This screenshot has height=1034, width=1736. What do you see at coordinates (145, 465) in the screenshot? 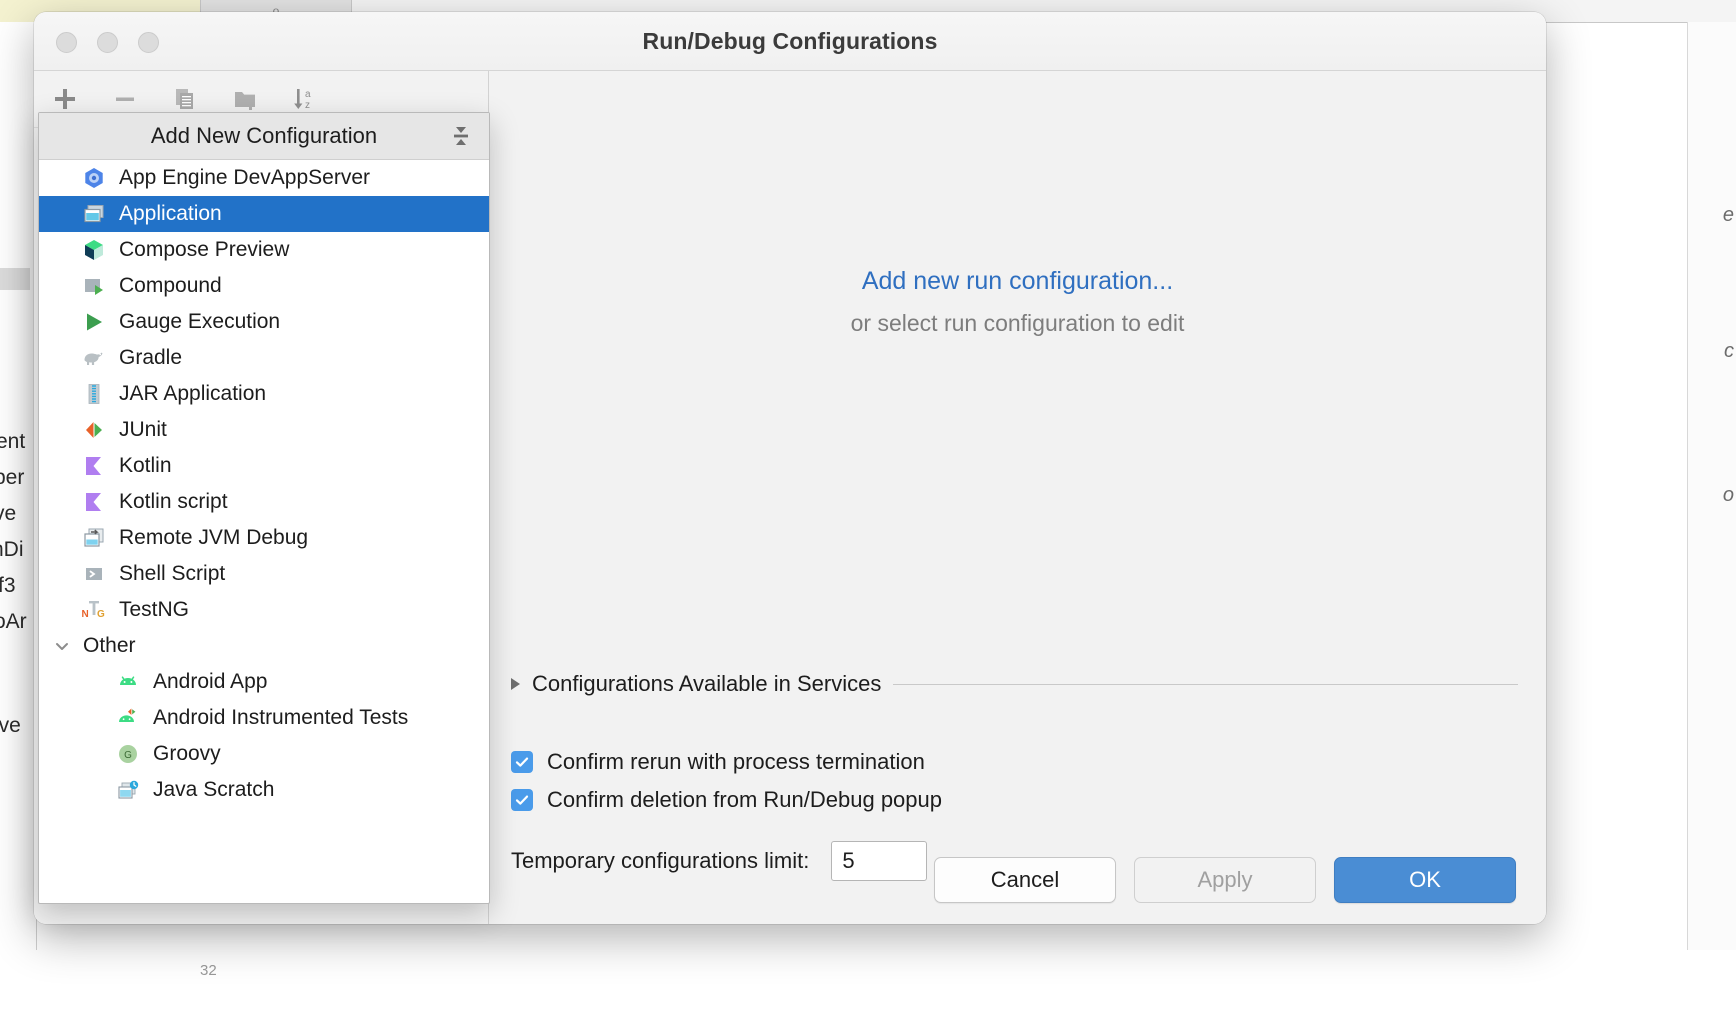
I see `list-item-label: Kotlin` at bounding box center [145, 465].